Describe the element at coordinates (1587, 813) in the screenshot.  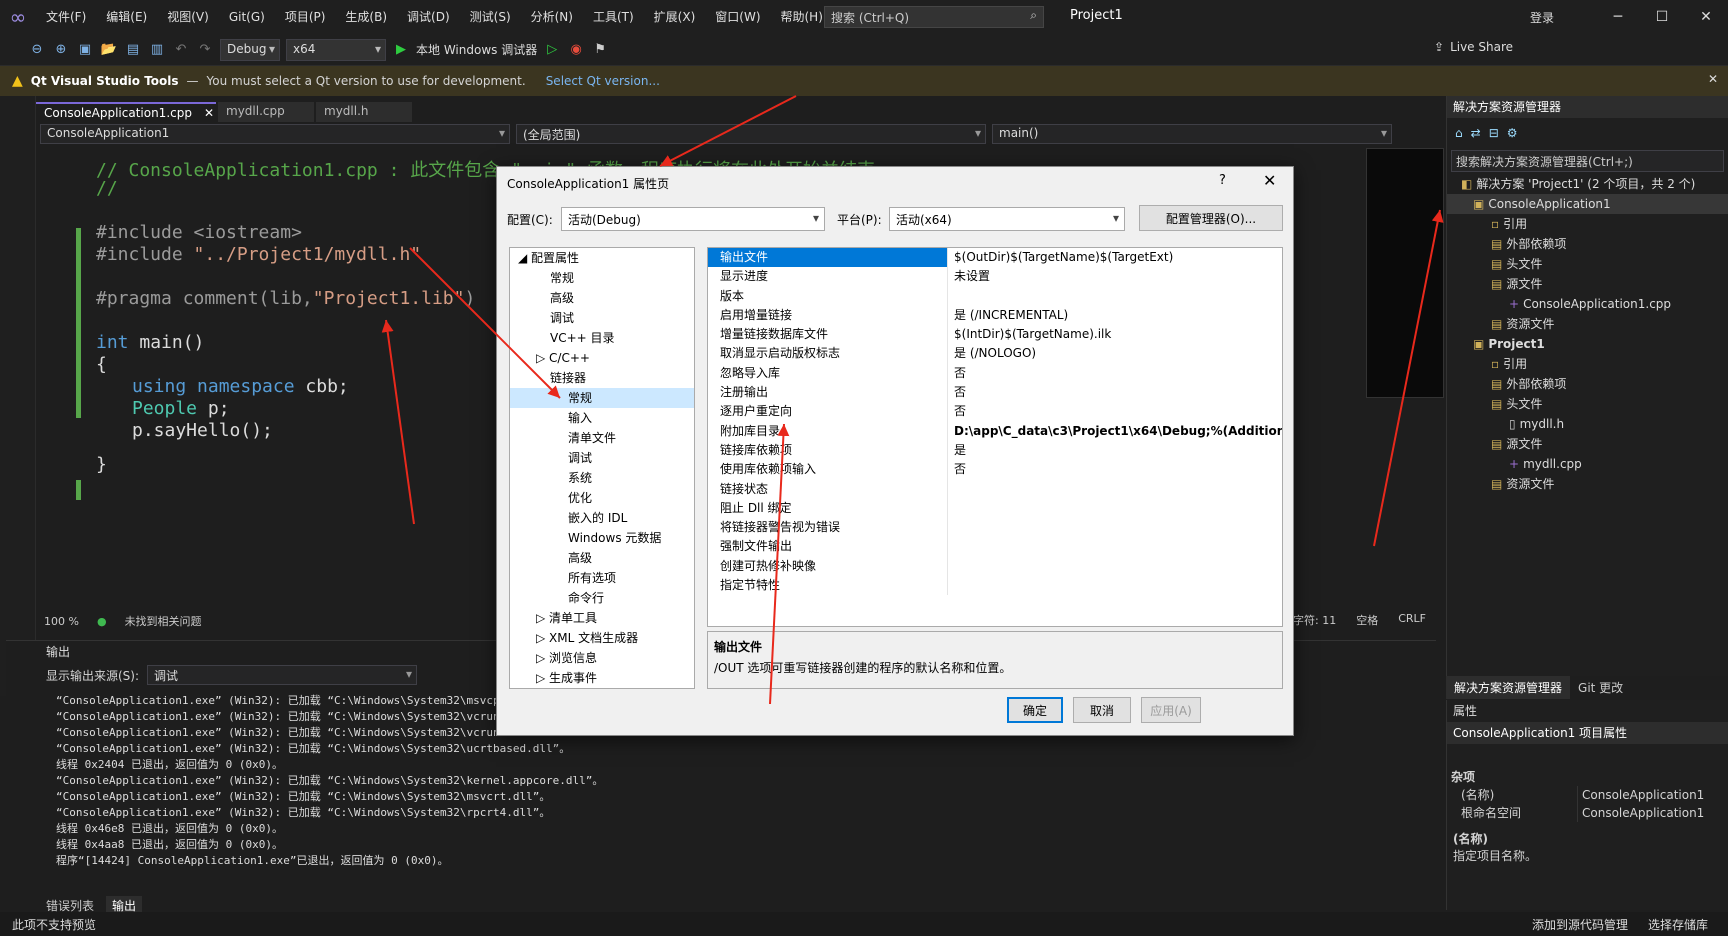
I see `property-row: 根命名空间 ConsoleApplication1` at that location.